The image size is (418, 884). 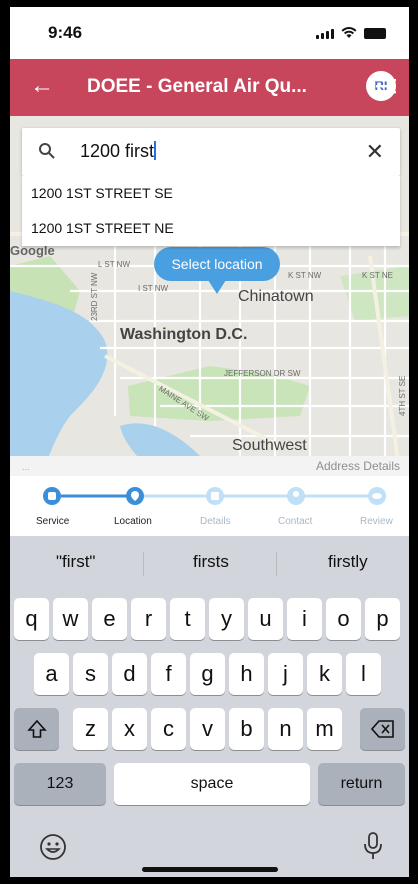 What do you see at coordinates (343, 619) in the screenshot?
I see `key-o: o` at bounding box center [343, 619].